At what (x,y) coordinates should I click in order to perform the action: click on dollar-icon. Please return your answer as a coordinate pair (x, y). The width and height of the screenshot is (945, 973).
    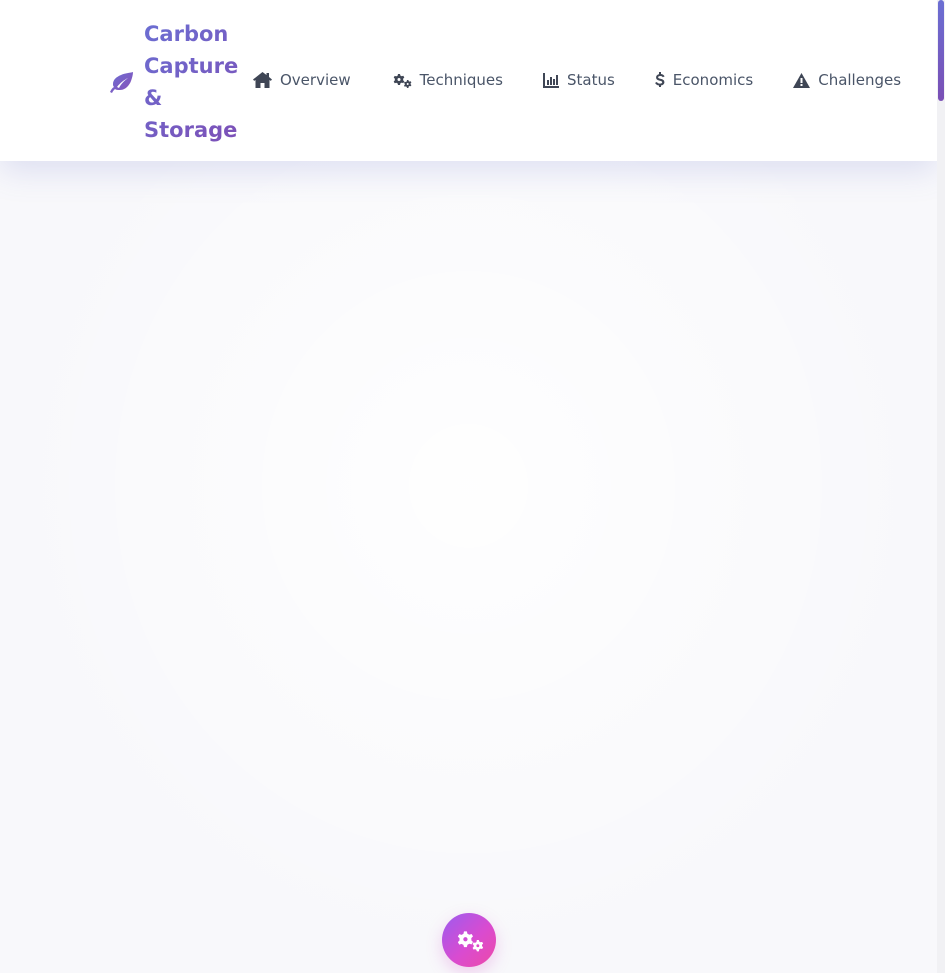
    Looking at the image, I should click on (659, 79).